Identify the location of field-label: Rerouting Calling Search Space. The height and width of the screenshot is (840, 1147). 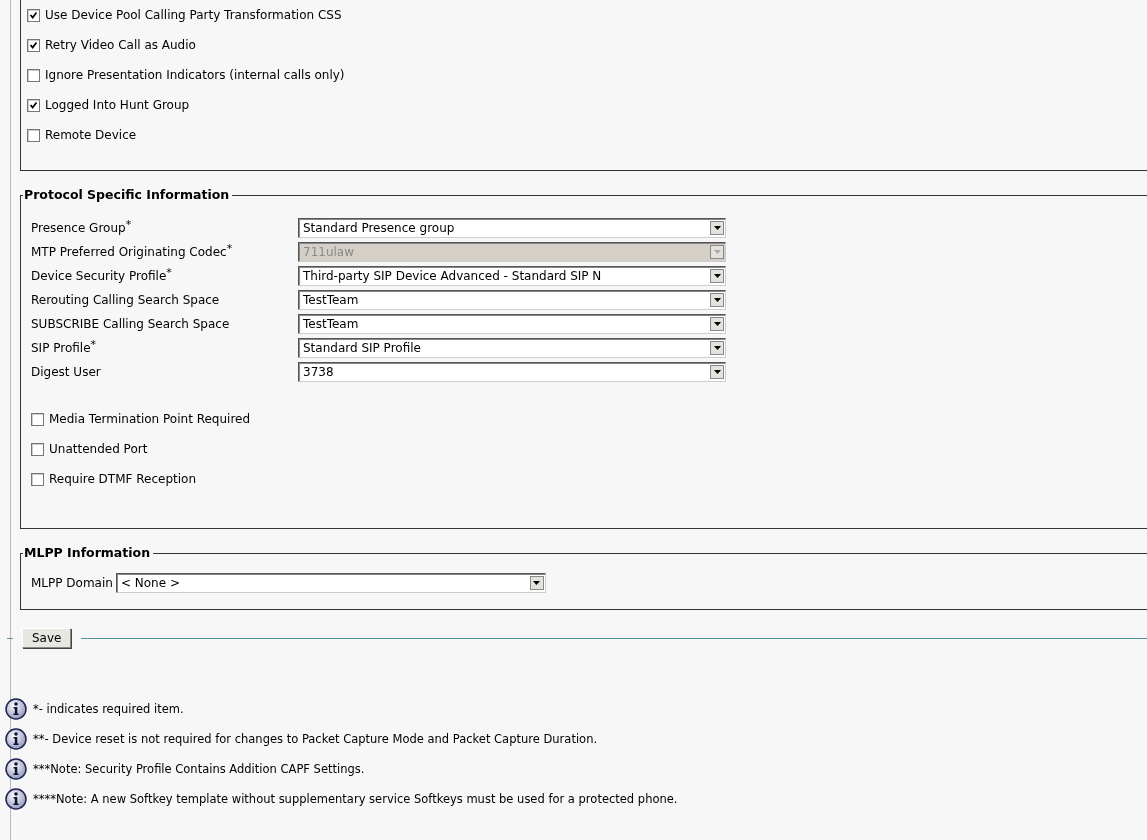
(126, 300).